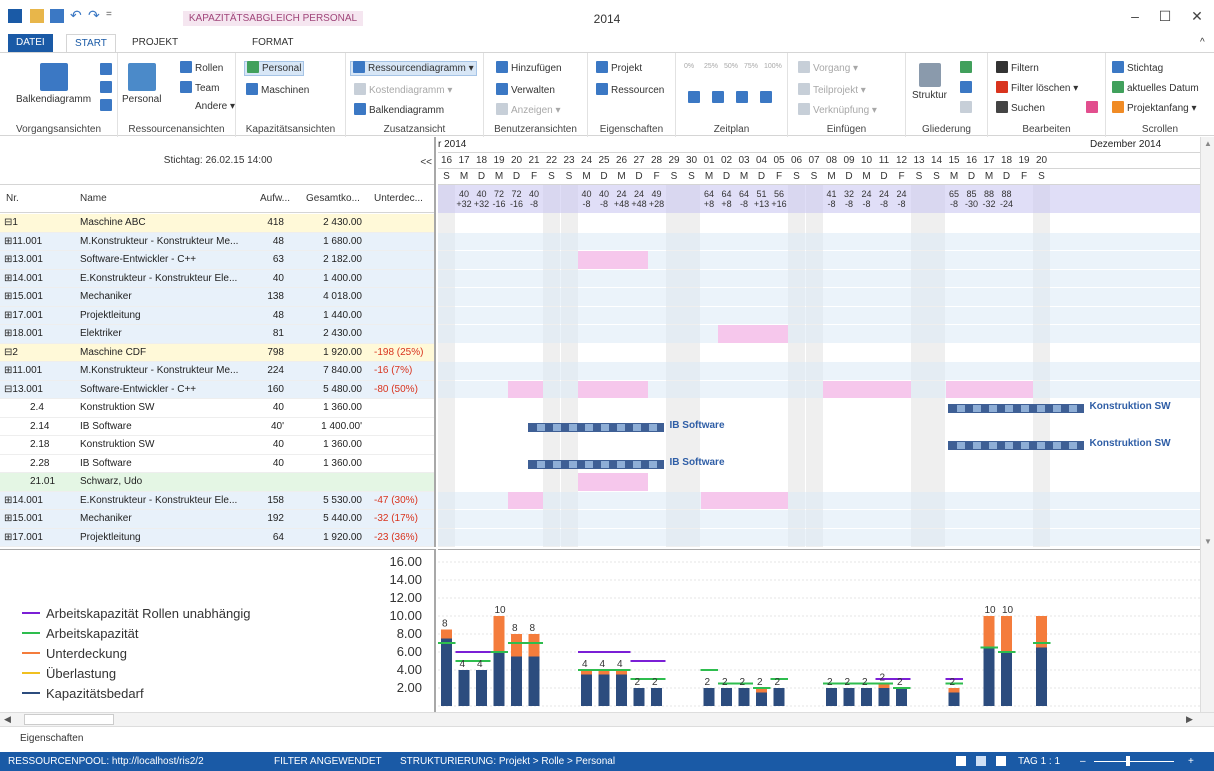  What do you see at coordinates (1083, 761) in the screenshot?
I see `zoom-out-button: –` at bounding box center [1083, 761].